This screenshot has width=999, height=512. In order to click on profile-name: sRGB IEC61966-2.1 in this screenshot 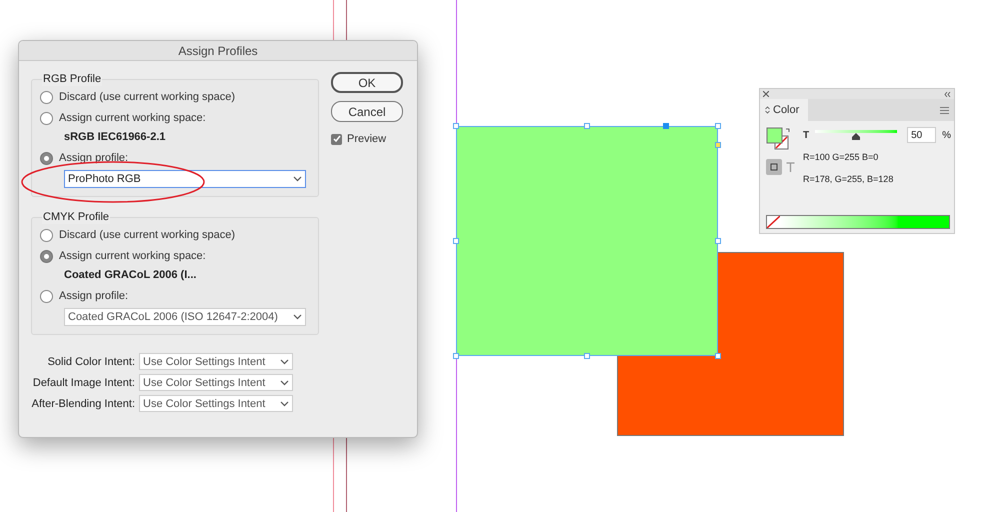, I will do `click(115, 137)`.